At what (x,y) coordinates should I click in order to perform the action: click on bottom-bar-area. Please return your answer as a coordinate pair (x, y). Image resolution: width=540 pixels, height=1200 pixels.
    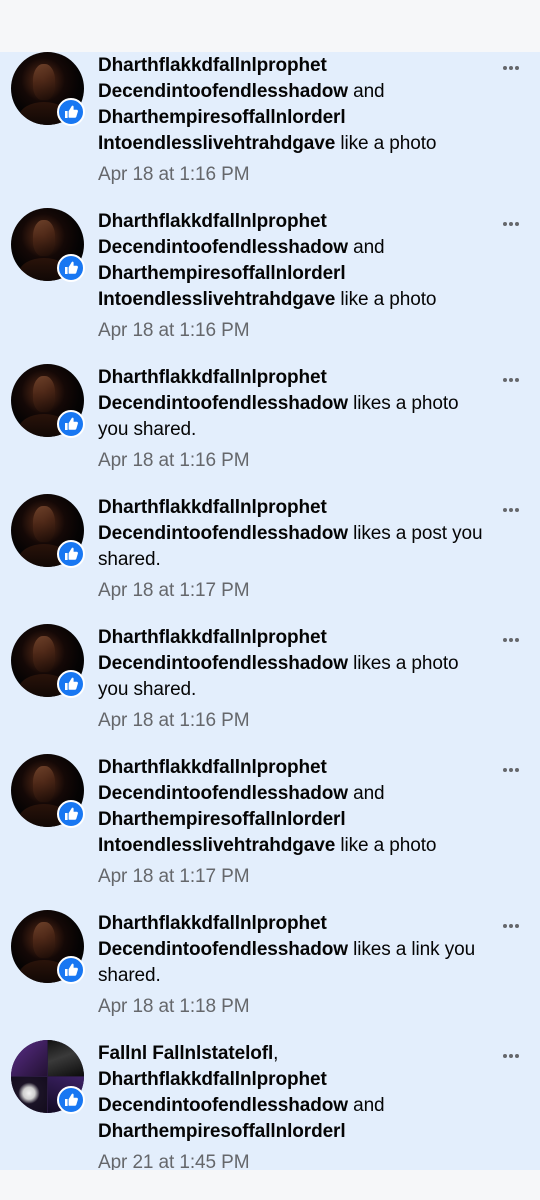
    Looking at the image, I should click on (270, 1185).